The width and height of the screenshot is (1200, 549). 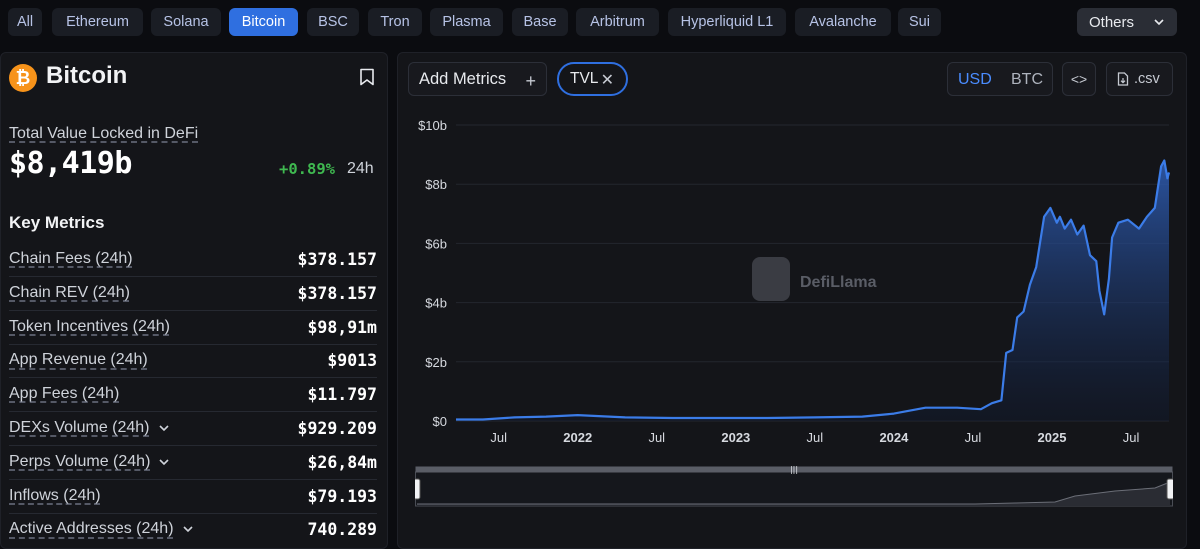 I want to click on metric-label-text: App Revenue (24h), so click(x=78, y=360).